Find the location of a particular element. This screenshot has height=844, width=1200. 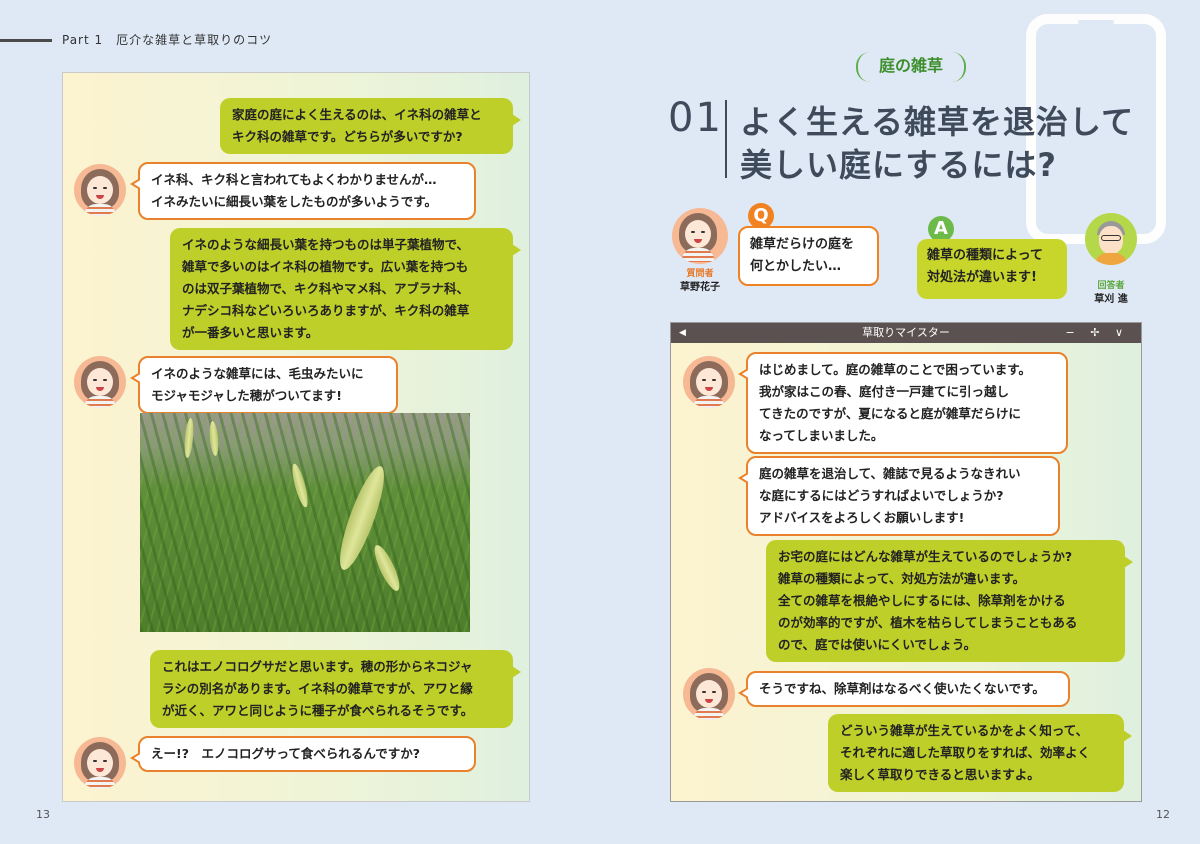

title-number: 01 is located at coordinates (695, 118).